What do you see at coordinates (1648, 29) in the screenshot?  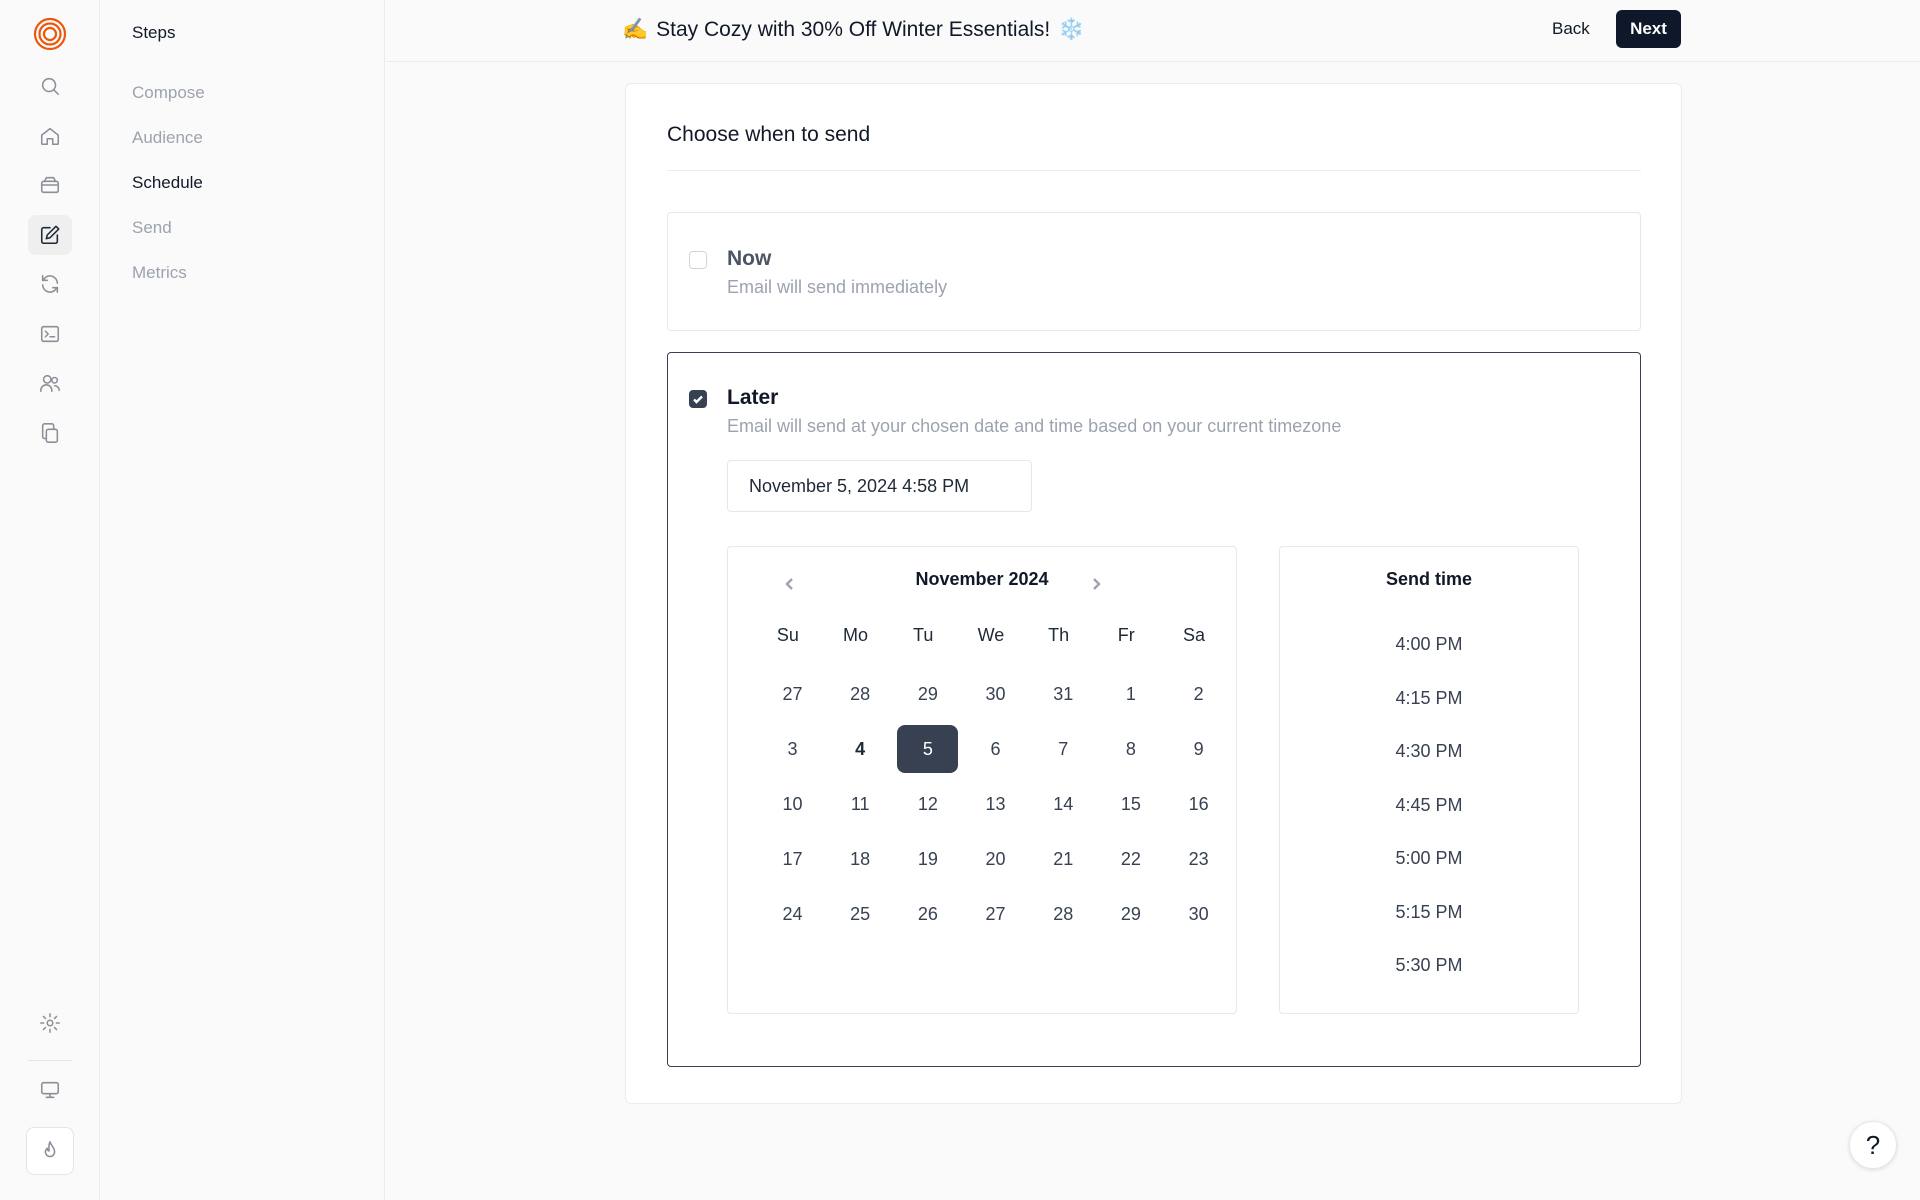 I see `next-button: Next` at bounding box center [1648, 29].